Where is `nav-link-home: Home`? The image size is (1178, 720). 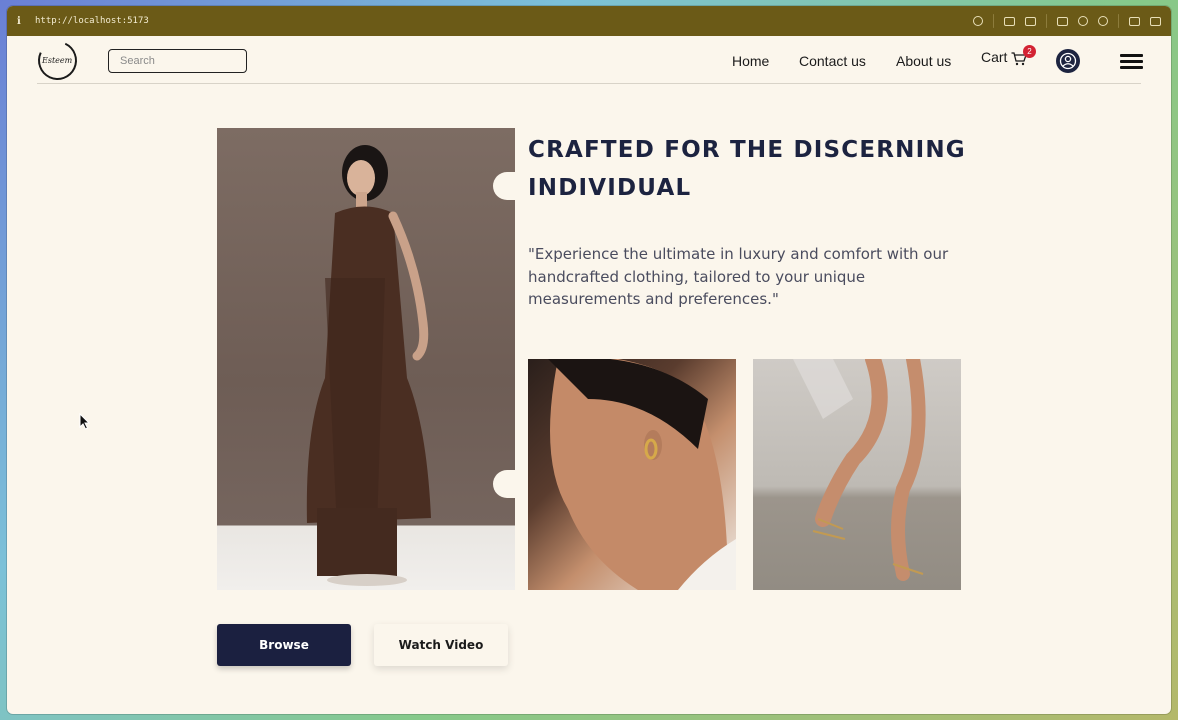 nav-link-home: Home is located at coordinates (750, 61).